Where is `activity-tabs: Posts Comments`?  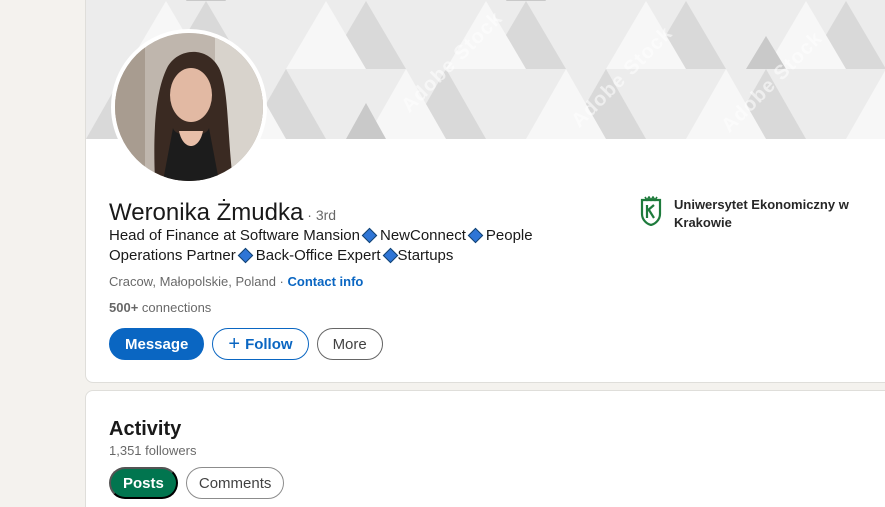
activity-tabs: Posts Comments is located at coordinates (197, 483).